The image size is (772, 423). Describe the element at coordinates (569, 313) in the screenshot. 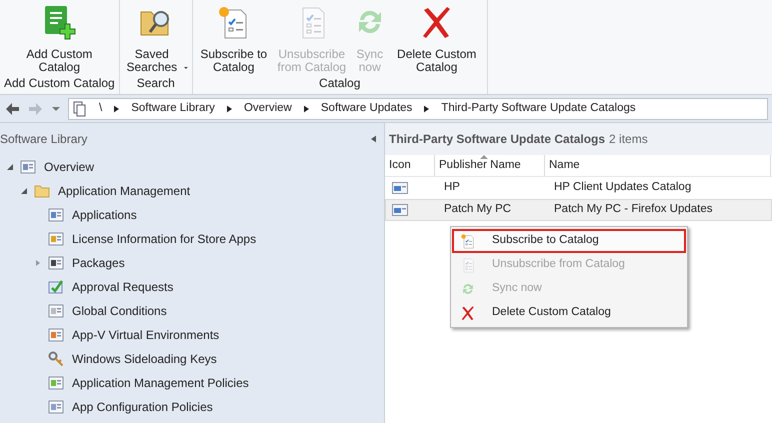

I see `menu-item: Delete Custom Catalog` at that location.